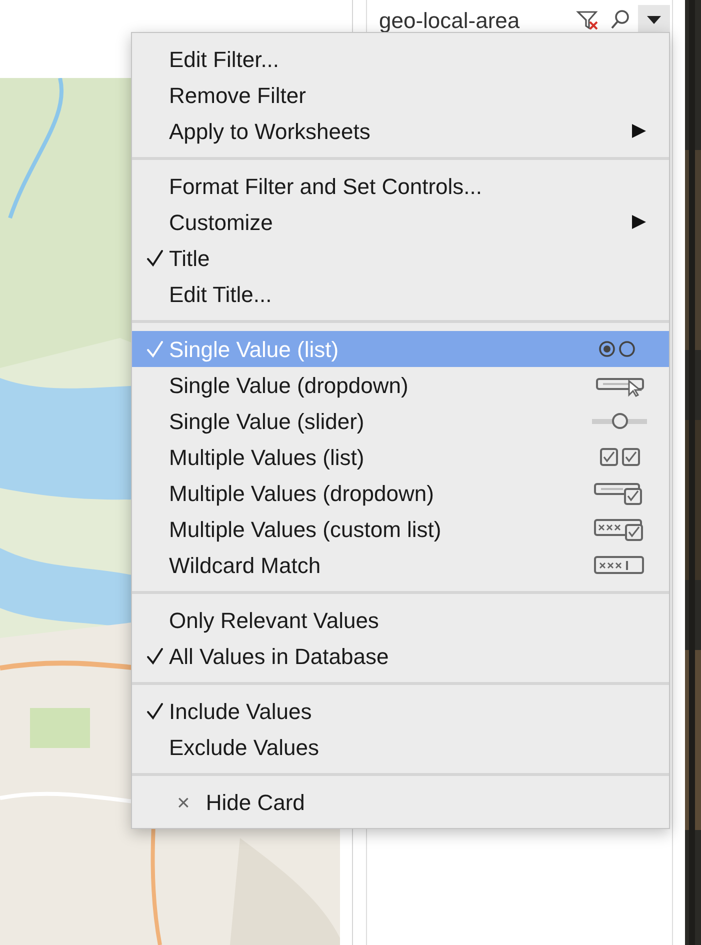  Describe the element at coordinates (400, 529) in the screenshot. I see `menu-item: Multiple Values (custom list)` at that location.